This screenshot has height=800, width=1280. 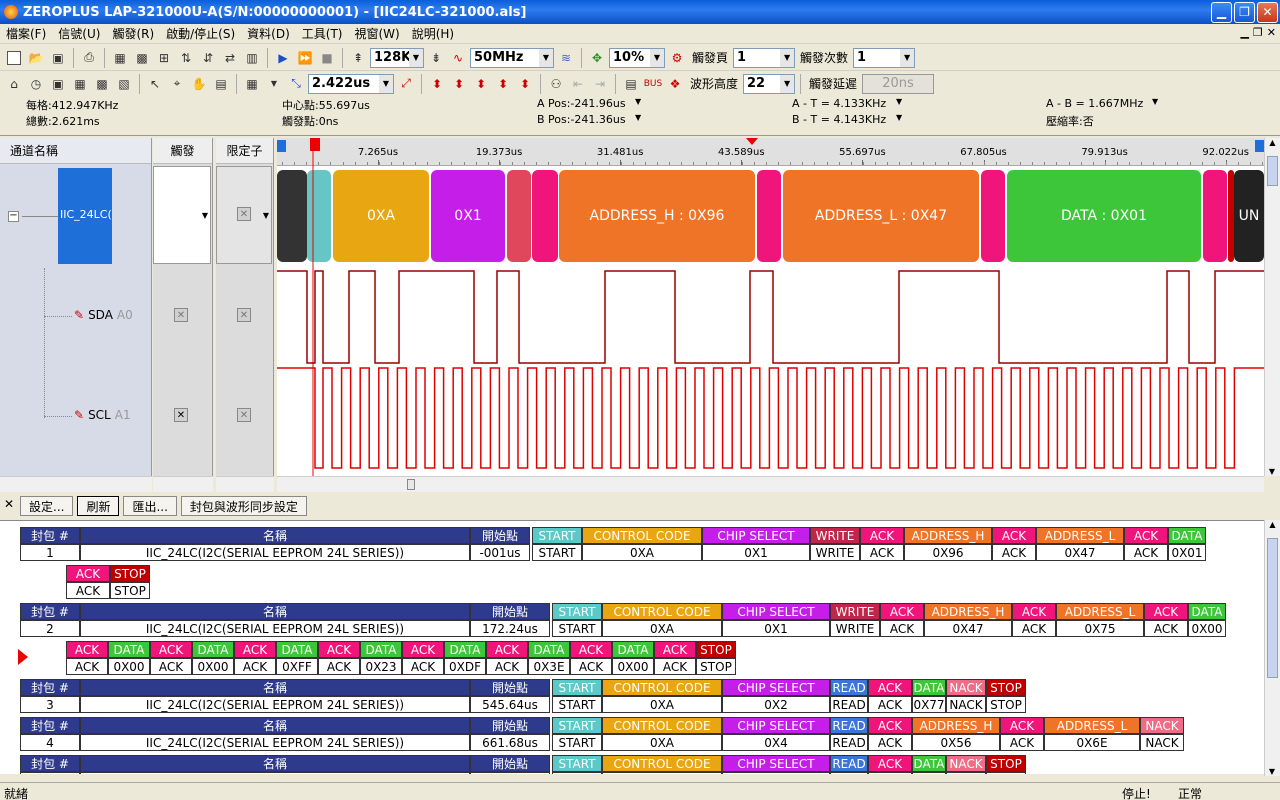 I want to click on print-icon: ⎙, so click(x=89, y=58).